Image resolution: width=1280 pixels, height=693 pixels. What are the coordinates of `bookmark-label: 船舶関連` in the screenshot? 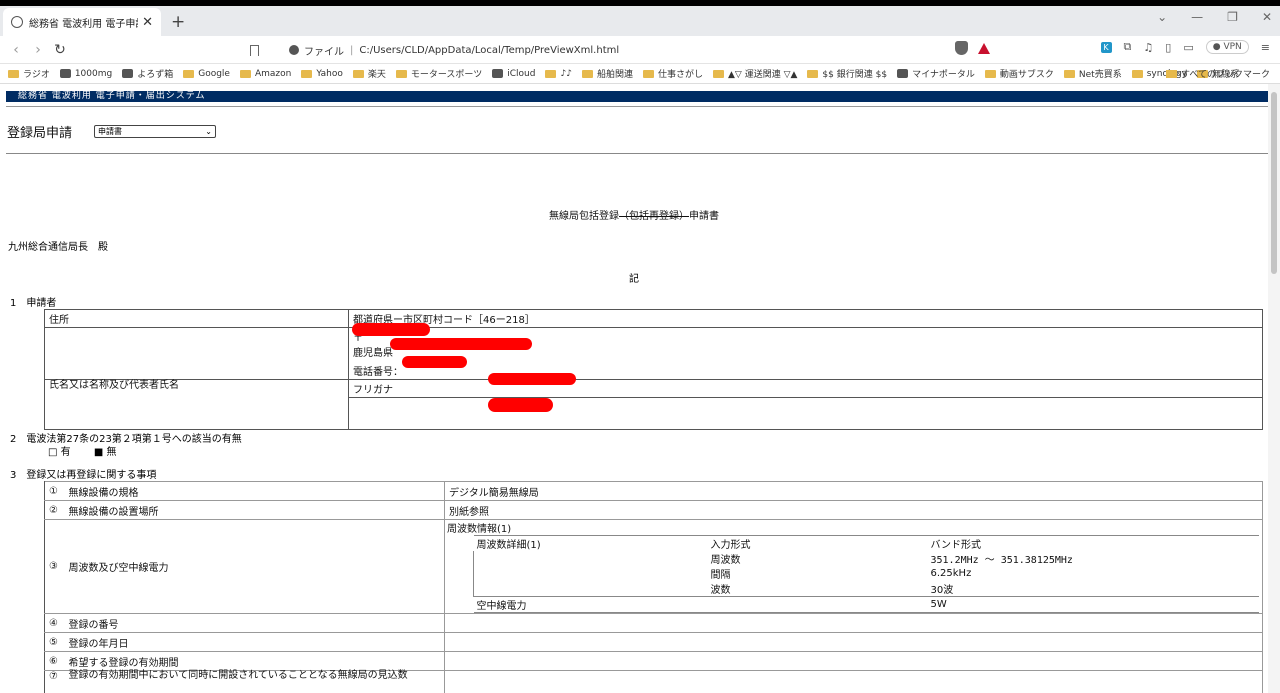 It's located at (614, 75).